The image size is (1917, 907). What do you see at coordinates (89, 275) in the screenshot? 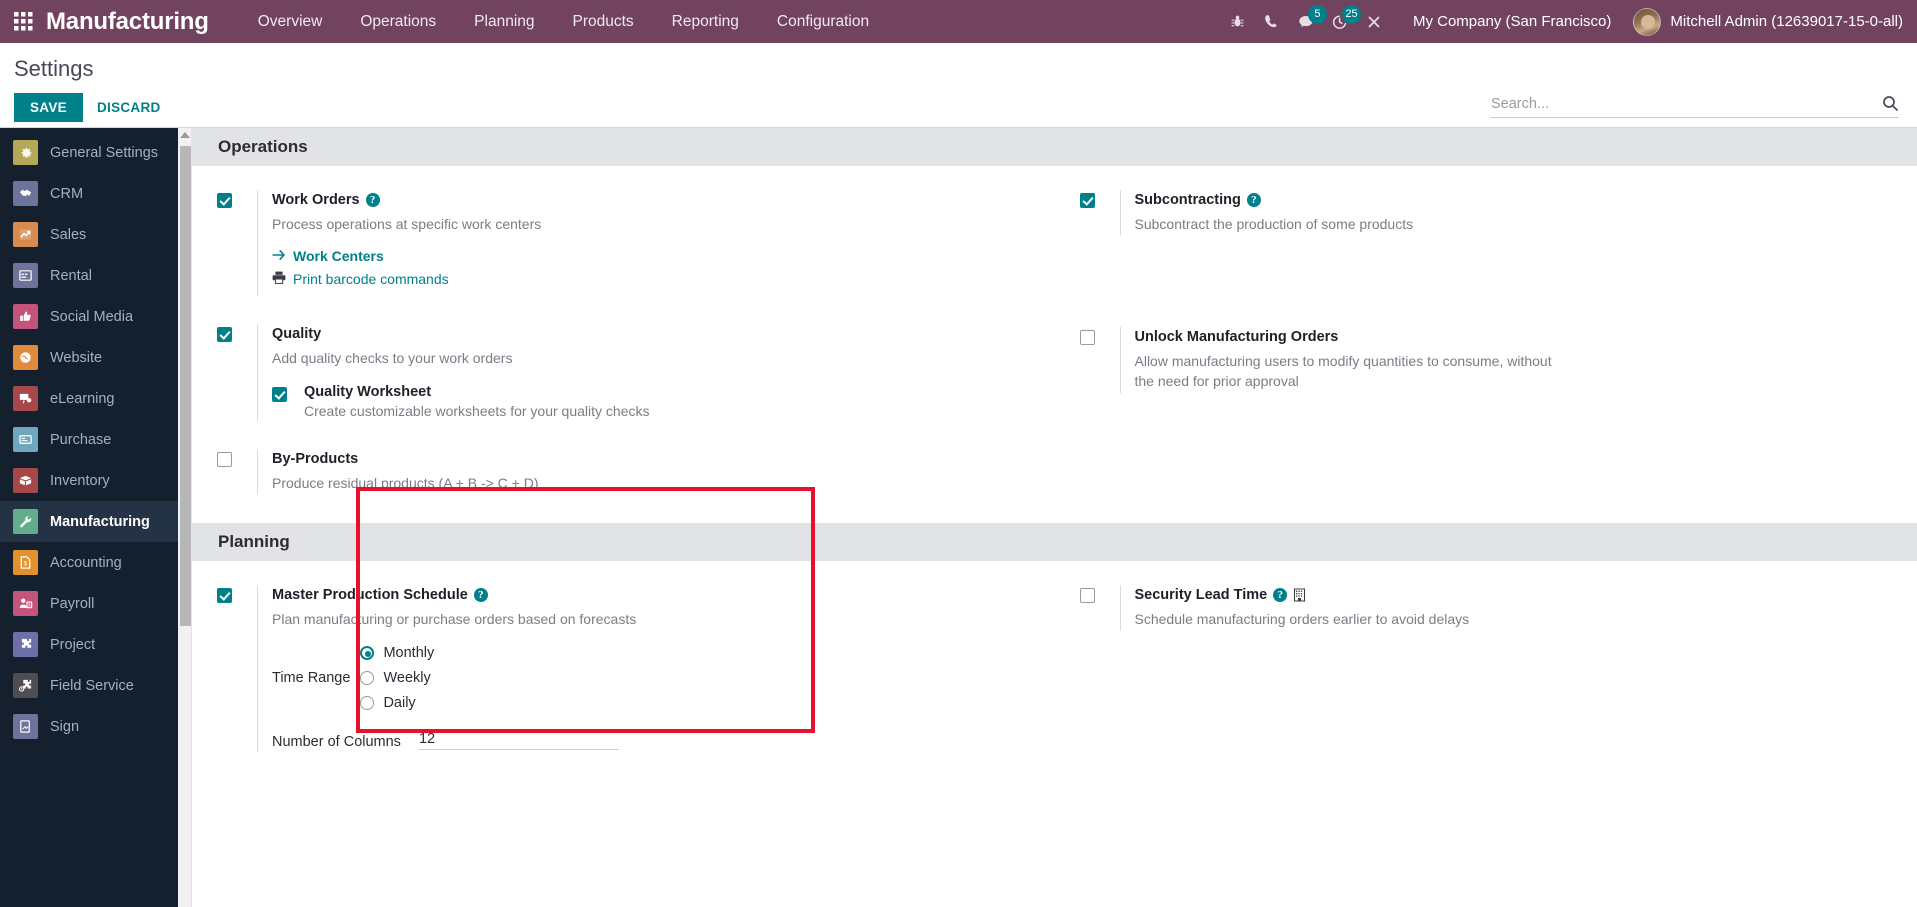
I see `sidebar-item-rental: Rental` at bounding box center [89, 275].